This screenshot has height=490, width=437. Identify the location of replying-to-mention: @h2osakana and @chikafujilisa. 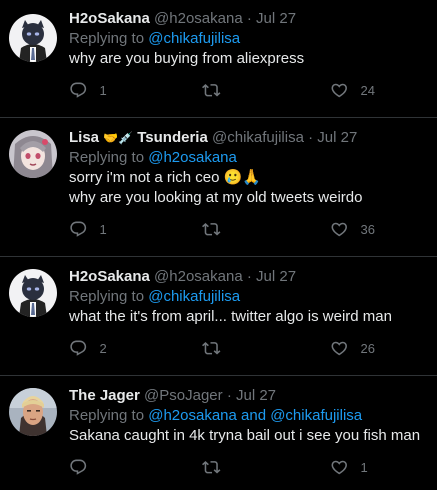
(255, 415).